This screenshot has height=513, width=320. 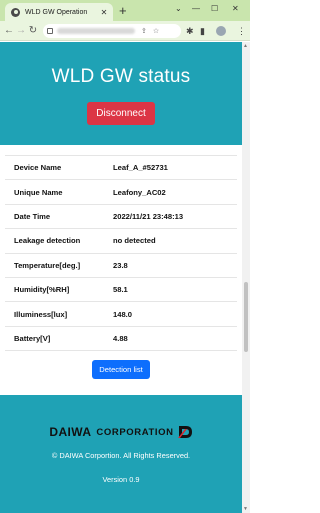 What do you see at coordinates (121, 370) in the screenshot?
I see `detection-list-button: Detection list` at bounding box center [121, 370].